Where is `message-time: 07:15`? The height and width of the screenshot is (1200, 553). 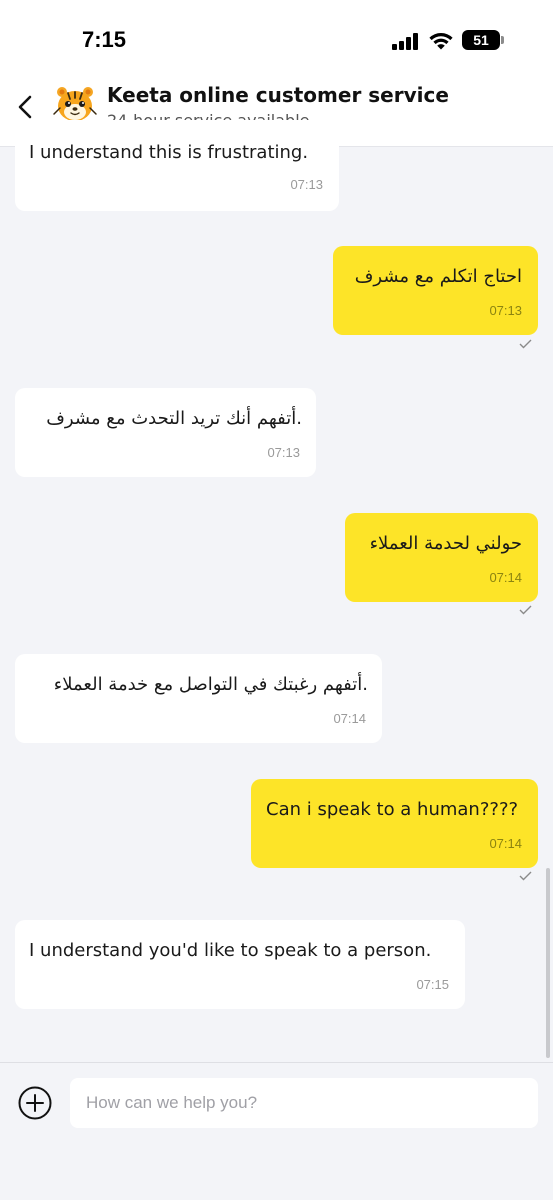 message-time: 07:15 is located at coordinates (432, 984).